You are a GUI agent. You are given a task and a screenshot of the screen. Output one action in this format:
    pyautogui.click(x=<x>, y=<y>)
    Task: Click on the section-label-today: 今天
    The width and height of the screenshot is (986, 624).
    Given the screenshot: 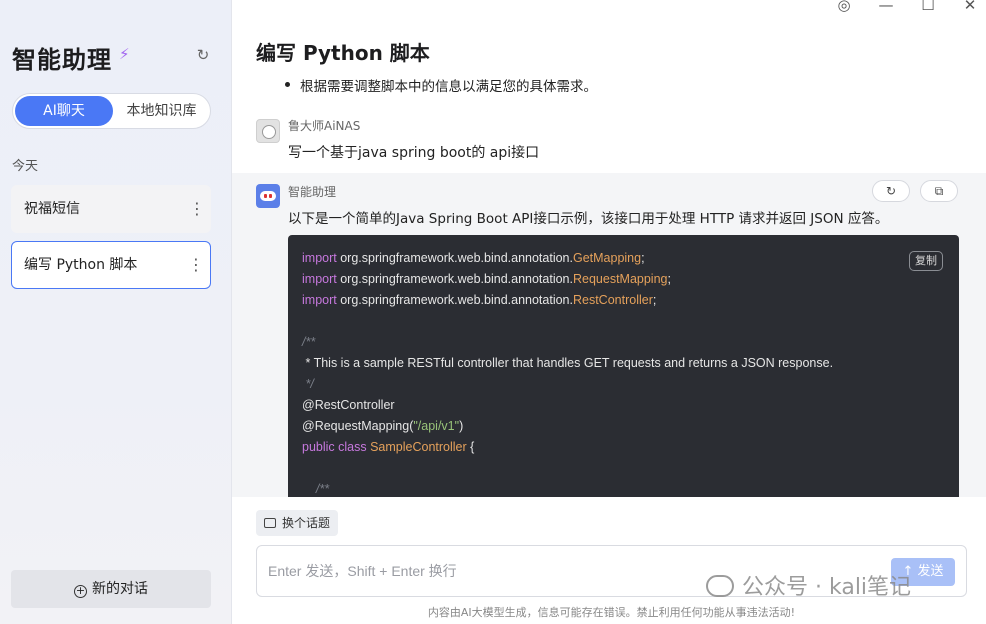 What is the action you would take?
    pyautogui.click(x=25, y=166)
    